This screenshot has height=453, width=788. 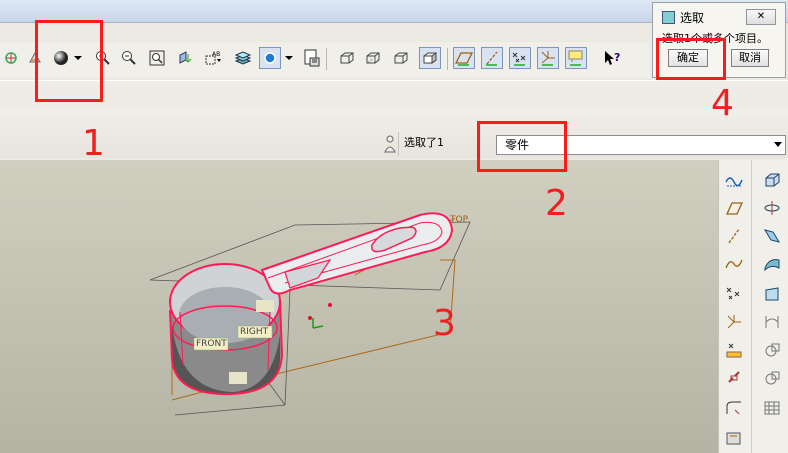 What do you see at coordinates (734, 408) in the screenshot?
I see `round-icon` at bounding box center [734, 408].